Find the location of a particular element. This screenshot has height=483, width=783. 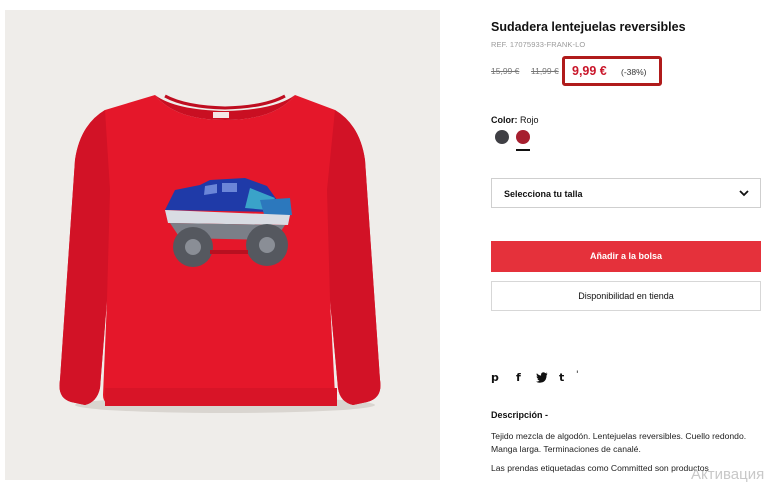

color-value: Rojo is located at coordinates (529, 120).